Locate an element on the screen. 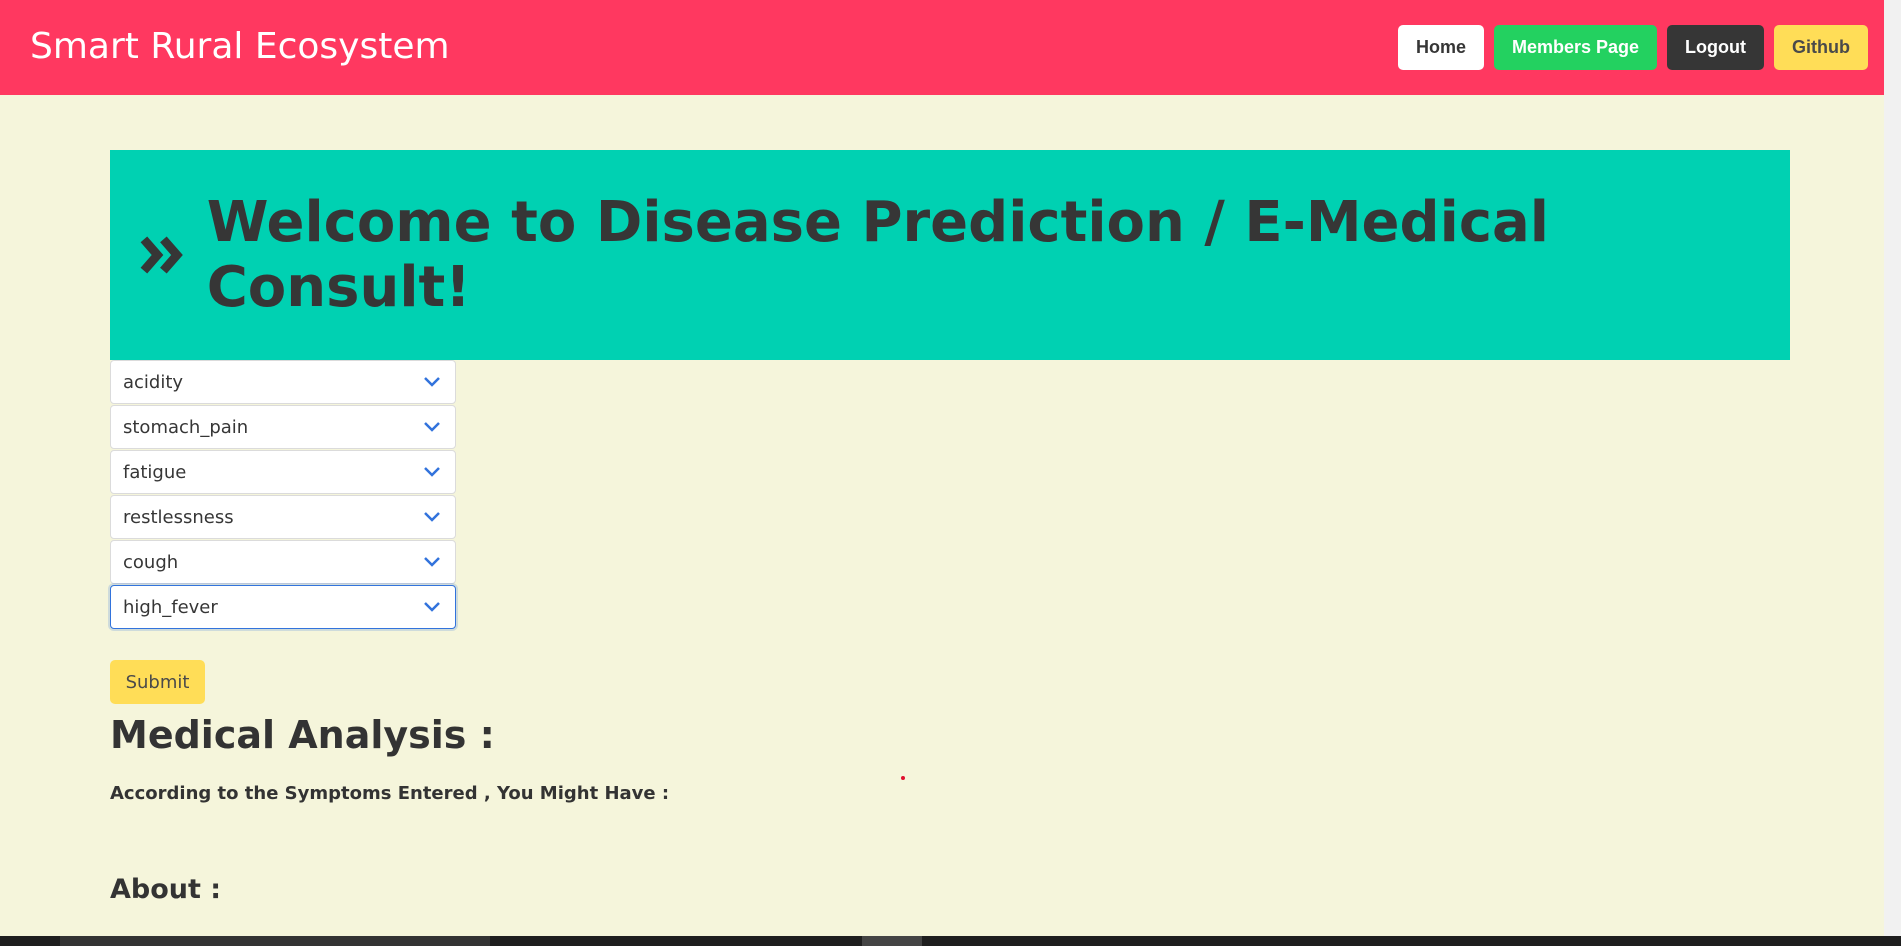 The width and height of the screenshot is (1901, 946). brand-title: Smart Rural Ecosystem is located at coordinates (240, 46).